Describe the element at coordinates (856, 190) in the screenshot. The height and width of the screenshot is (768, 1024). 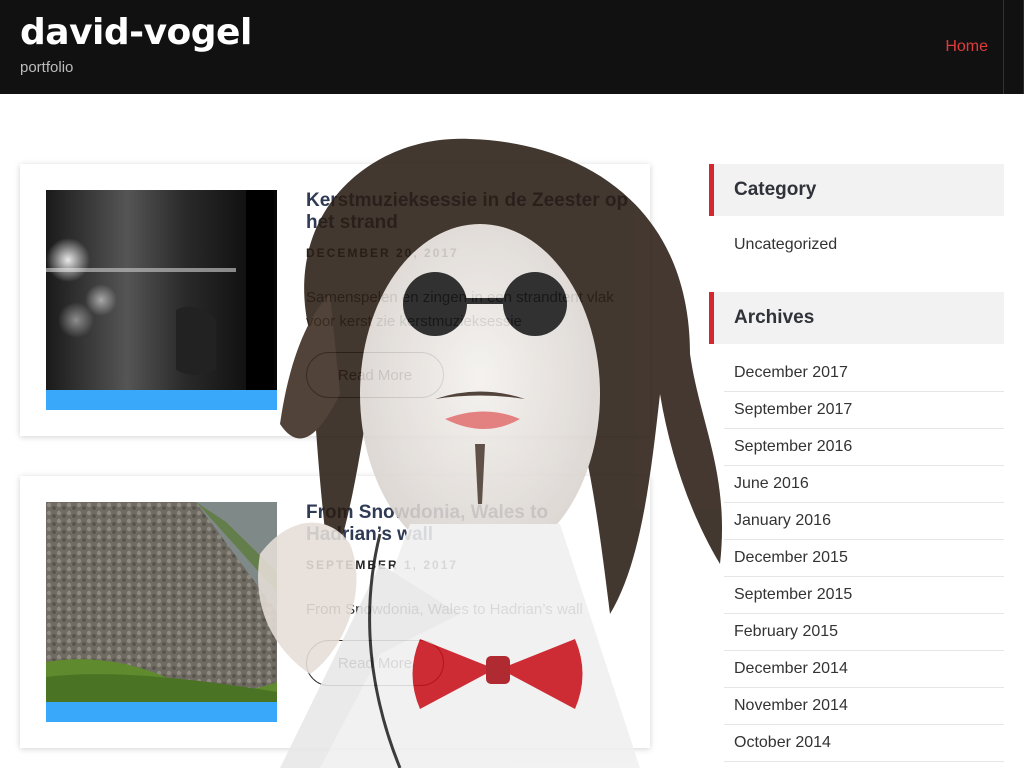
I see `category-widget-title: Category` at that location.